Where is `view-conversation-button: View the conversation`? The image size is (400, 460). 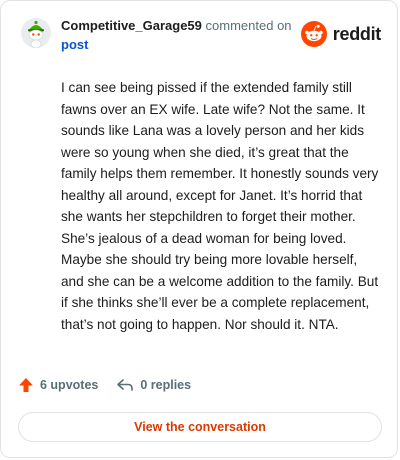 view-conversation-button: View the conversation is located at coordinates (200, 427).